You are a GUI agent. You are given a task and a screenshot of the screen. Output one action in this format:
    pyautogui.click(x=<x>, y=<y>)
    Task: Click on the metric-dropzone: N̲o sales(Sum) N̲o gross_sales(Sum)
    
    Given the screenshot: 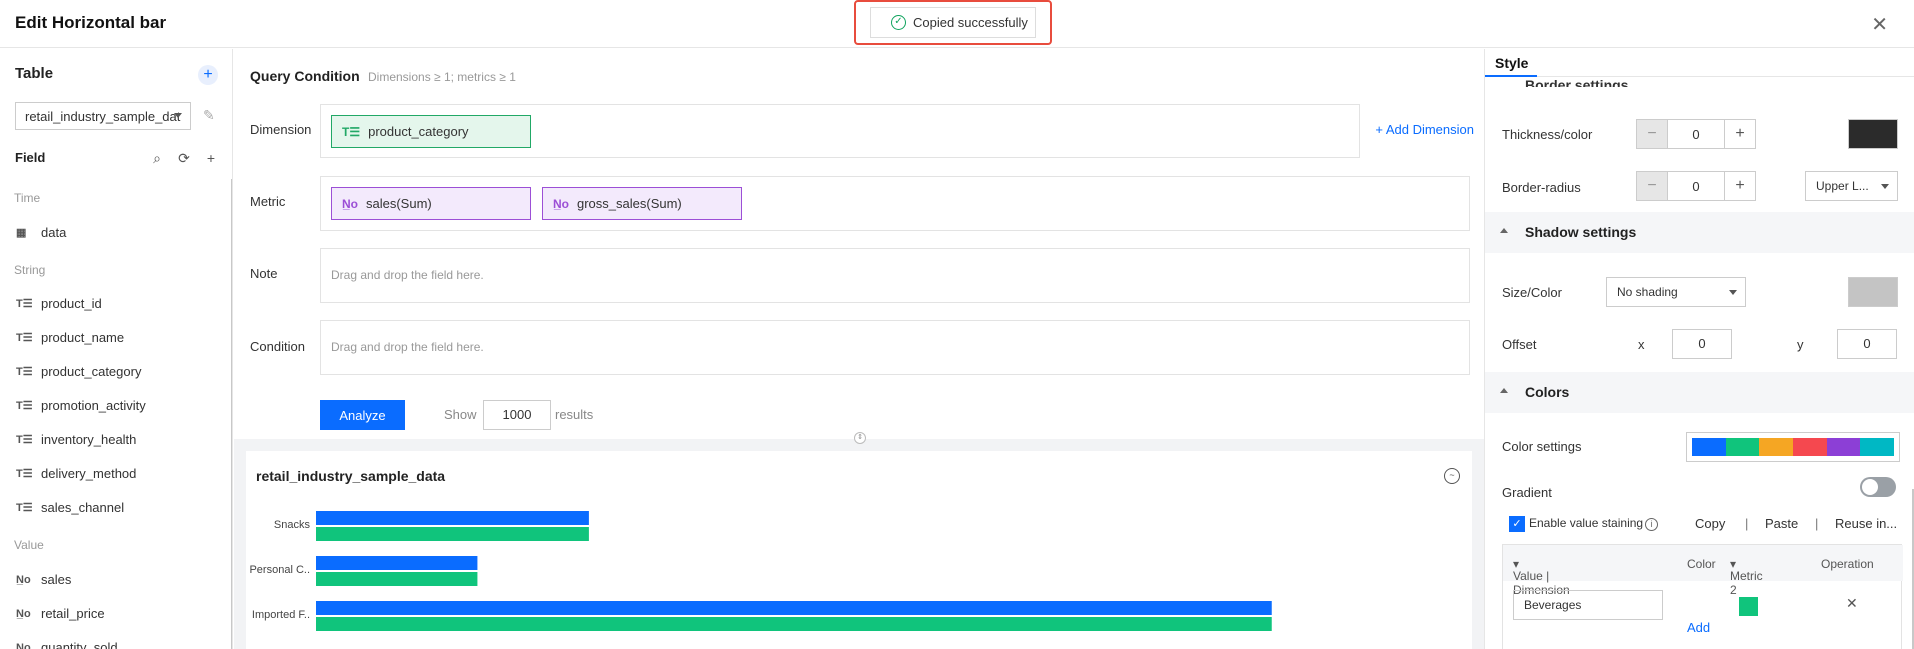 What is the action you would take?
    pyautogui.click(x=895, y=203)
    